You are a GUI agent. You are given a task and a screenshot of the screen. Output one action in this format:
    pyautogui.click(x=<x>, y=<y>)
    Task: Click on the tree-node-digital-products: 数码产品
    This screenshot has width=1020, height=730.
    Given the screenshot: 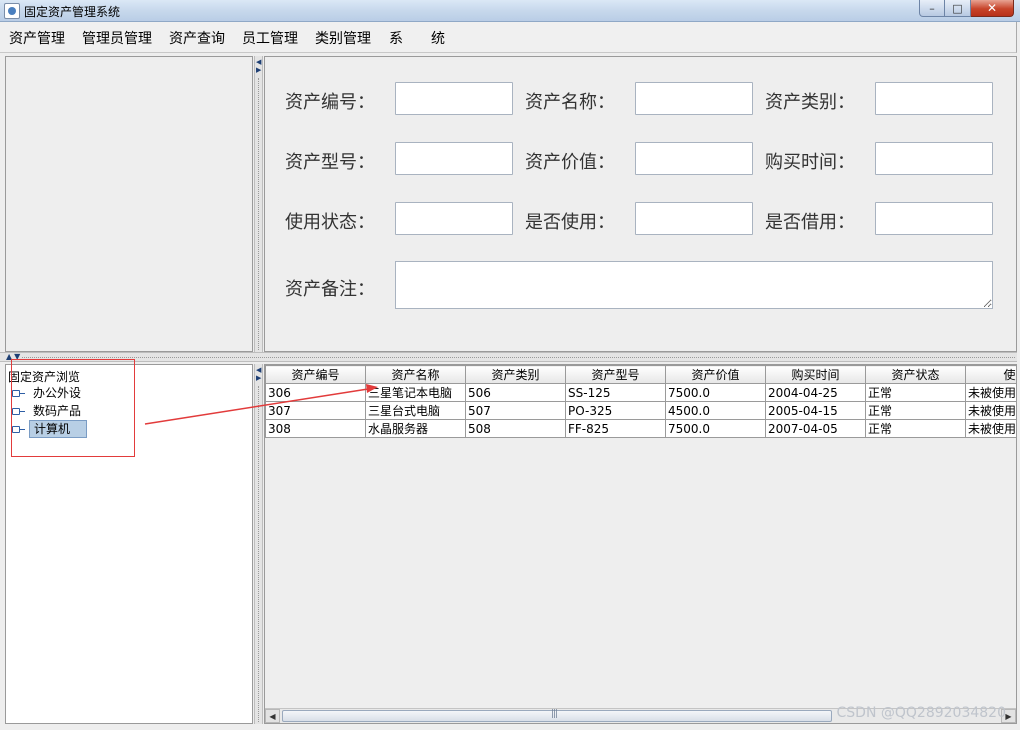 What is the action you would take?
    pyautogui.click(x=48, y=411)
    